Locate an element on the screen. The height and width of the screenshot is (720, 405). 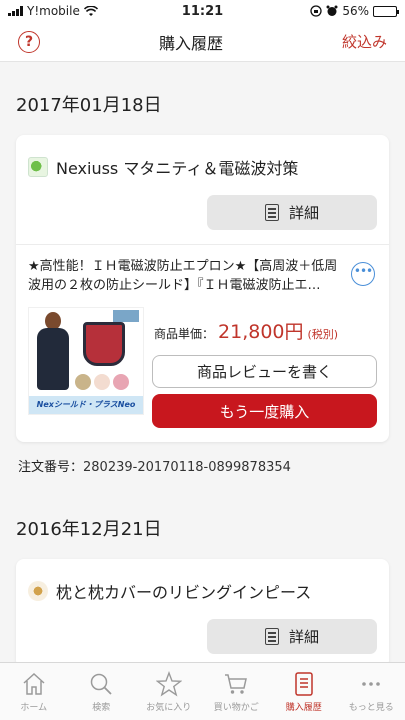
star-icon is located at coordinates (168, 684).